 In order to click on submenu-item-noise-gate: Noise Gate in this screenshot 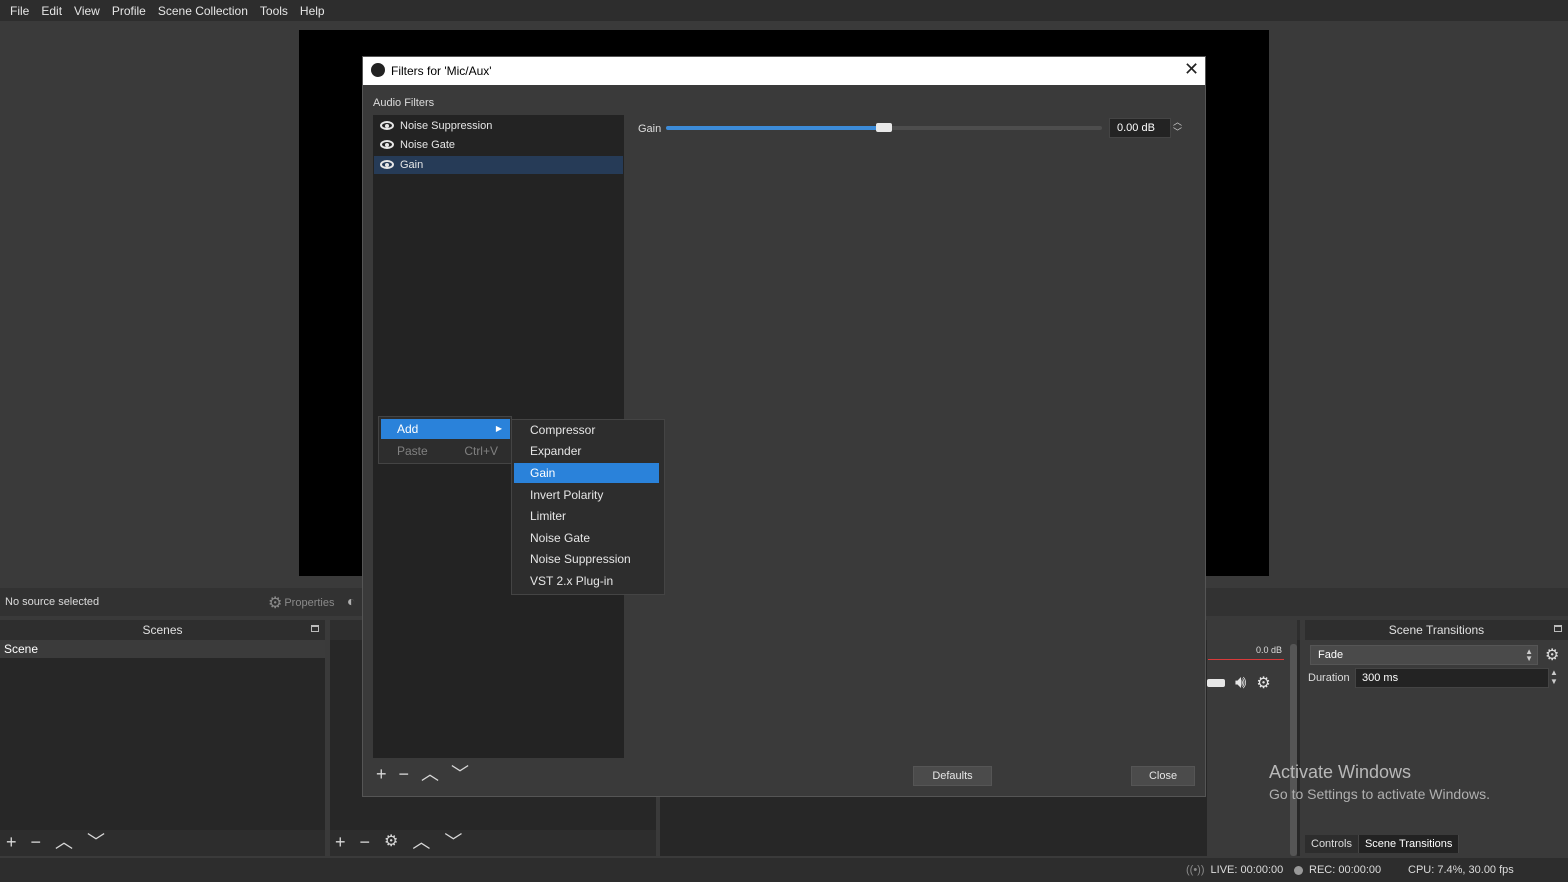, I will do `click(586, 538)`.